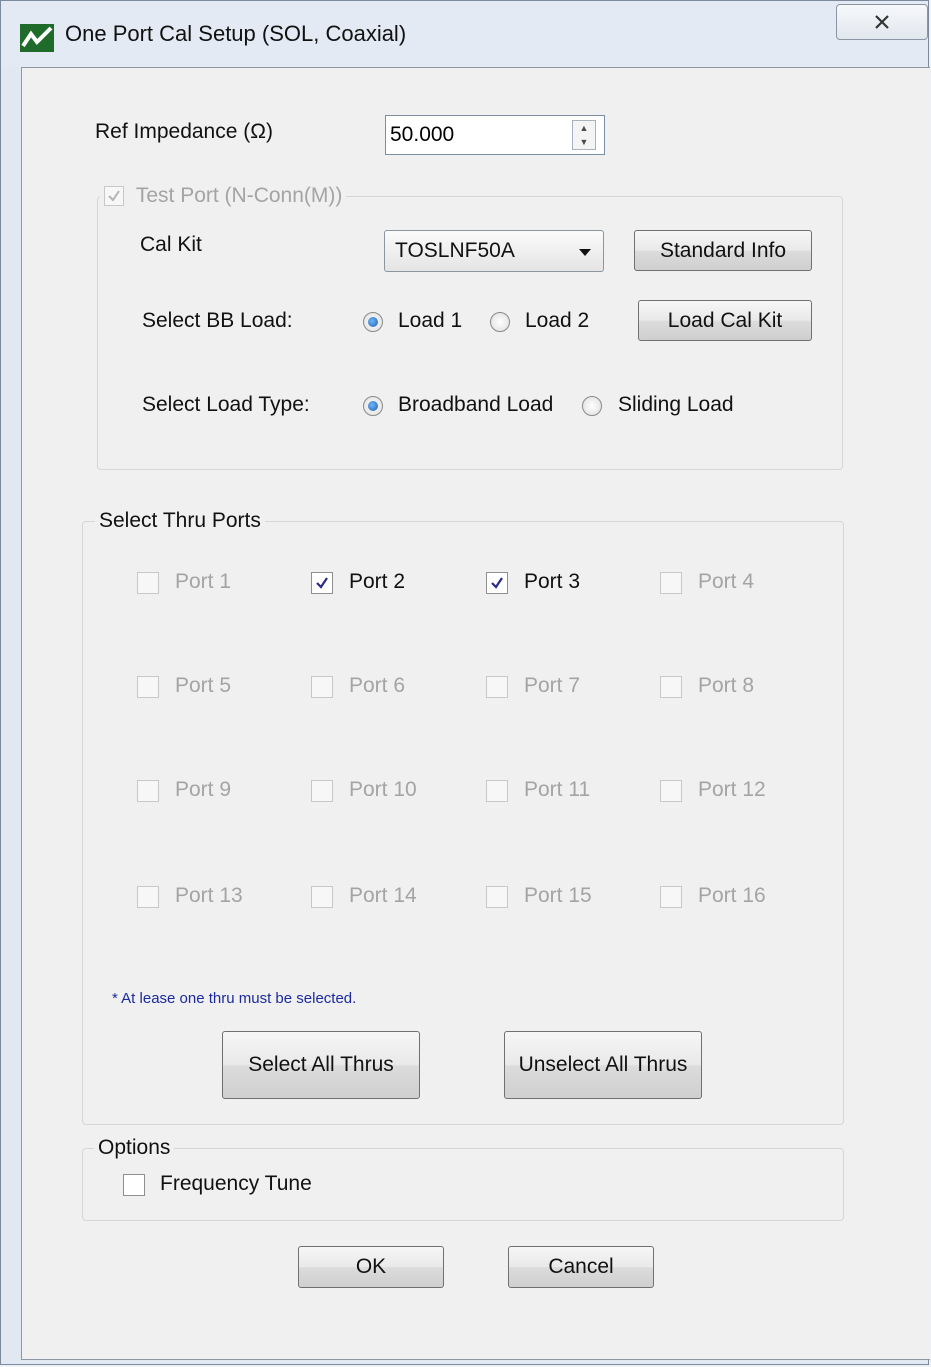 This screenshot has height=1367, width=931. What do you see at coordinates (726, 685) in the screenshot?
I see `port-label: Port 8` at bounding box center [726, 685].